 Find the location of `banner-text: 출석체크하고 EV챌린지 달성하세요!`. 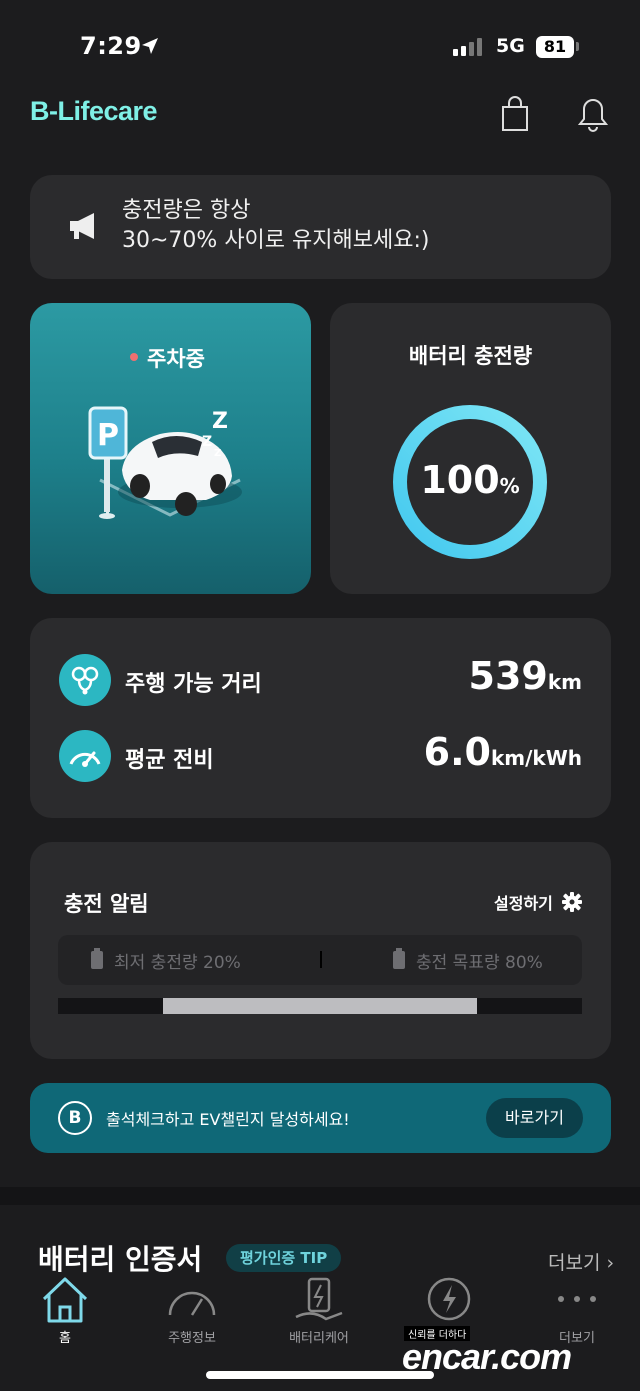

banner-text: 출석체크하고 EV챌린지 달성하세요! is located at coordinates (228, 1119).